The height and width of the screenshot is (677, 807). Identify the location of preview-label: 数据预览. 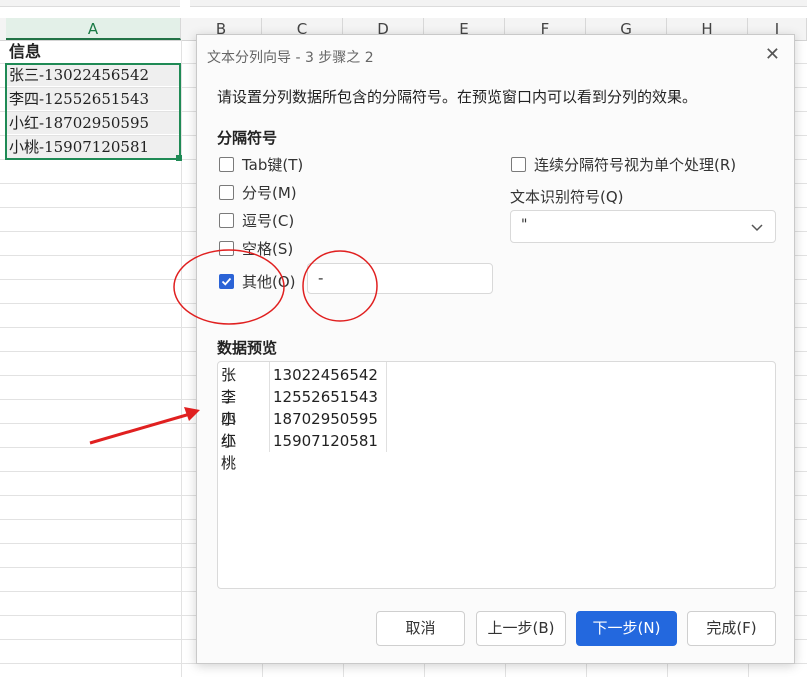
(247, 348).